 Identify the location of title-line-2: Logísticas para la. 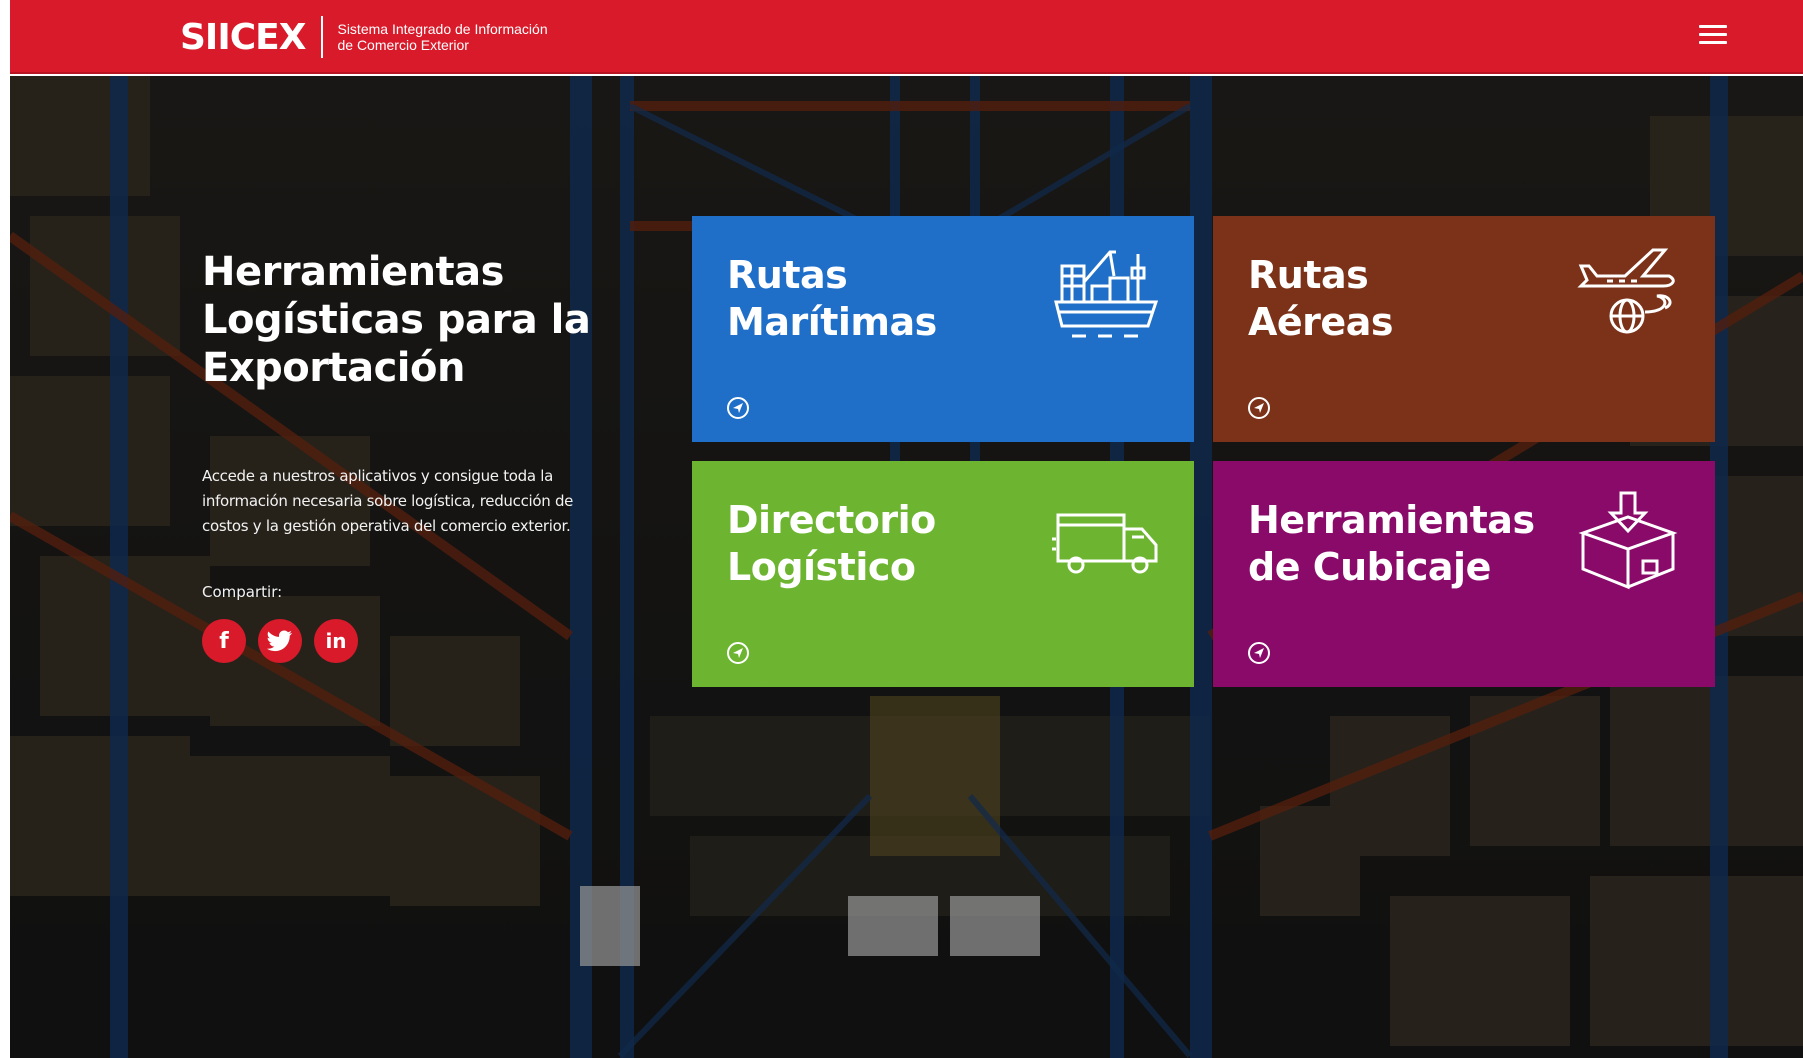
(396, 320).